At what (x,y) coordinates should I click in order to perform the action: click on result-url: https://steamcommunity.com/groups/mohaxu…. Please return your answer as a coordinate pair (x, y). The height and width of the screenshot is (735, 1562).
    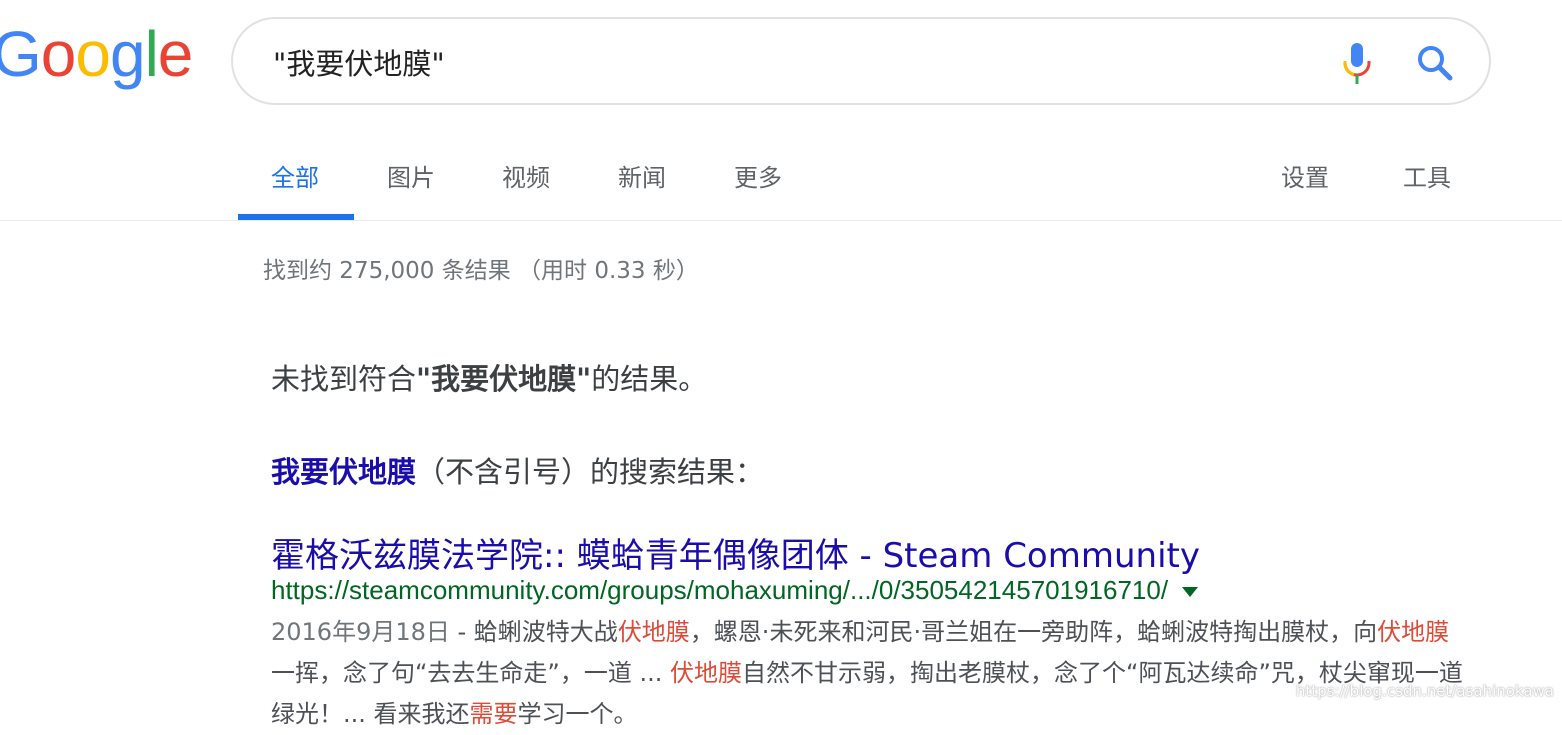
    Looking at the image, I should click on (735, 590).